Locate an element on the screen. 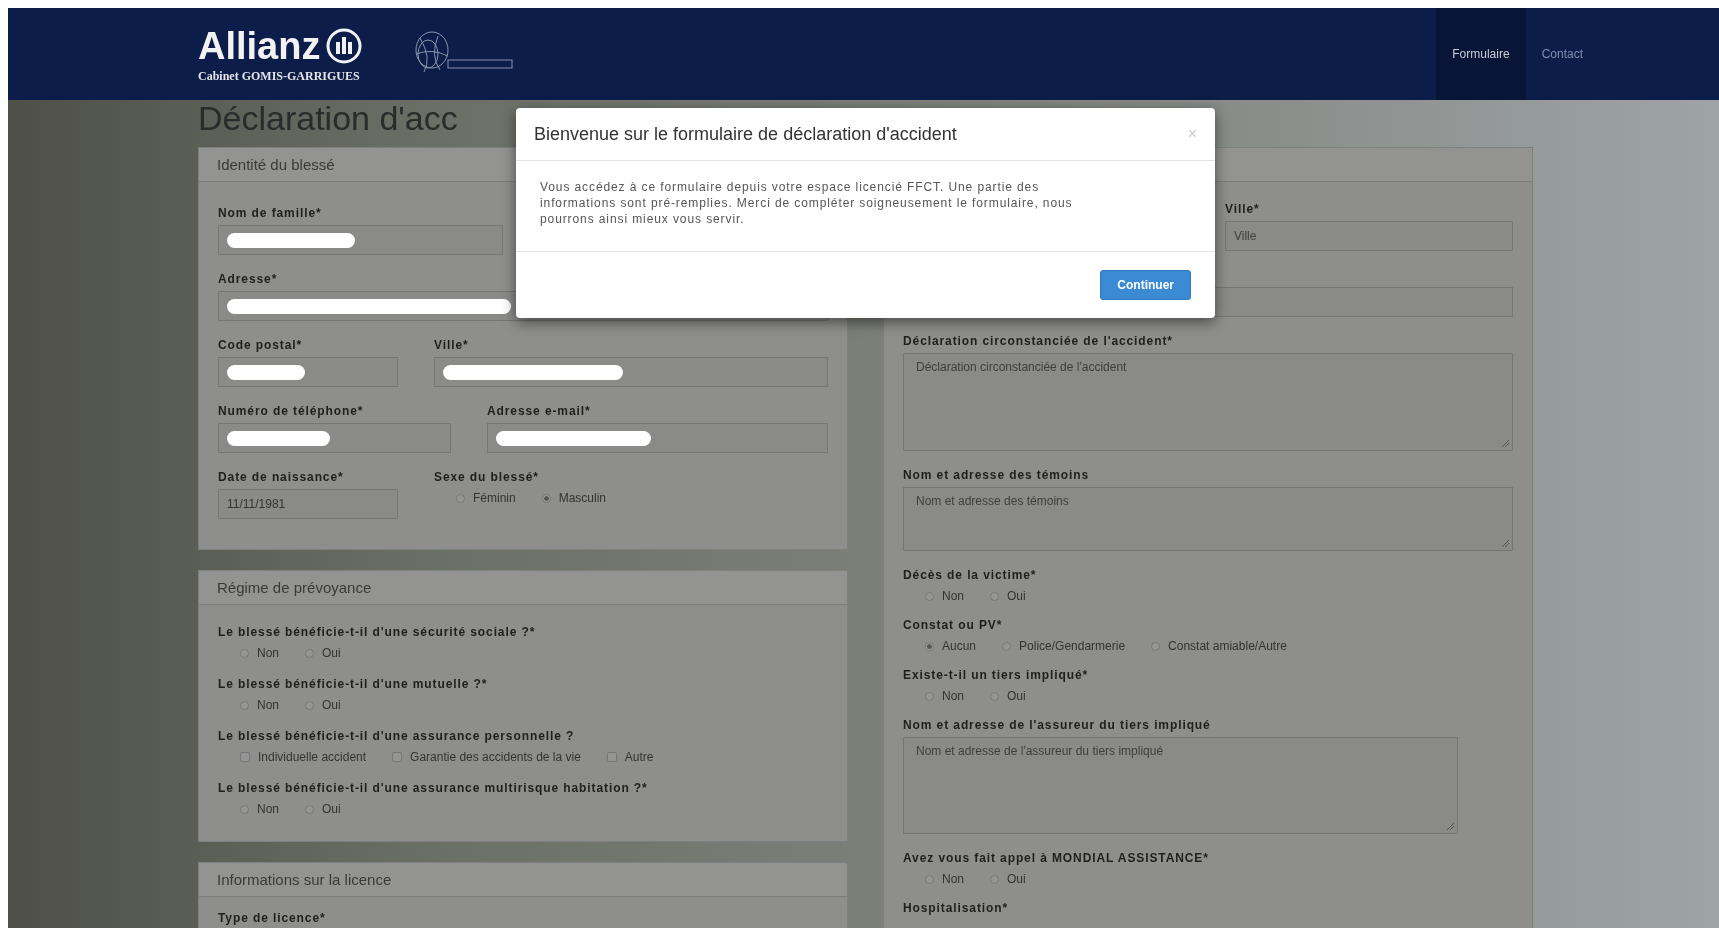  radio-option: Aucun is located at coordinates (951, 646).